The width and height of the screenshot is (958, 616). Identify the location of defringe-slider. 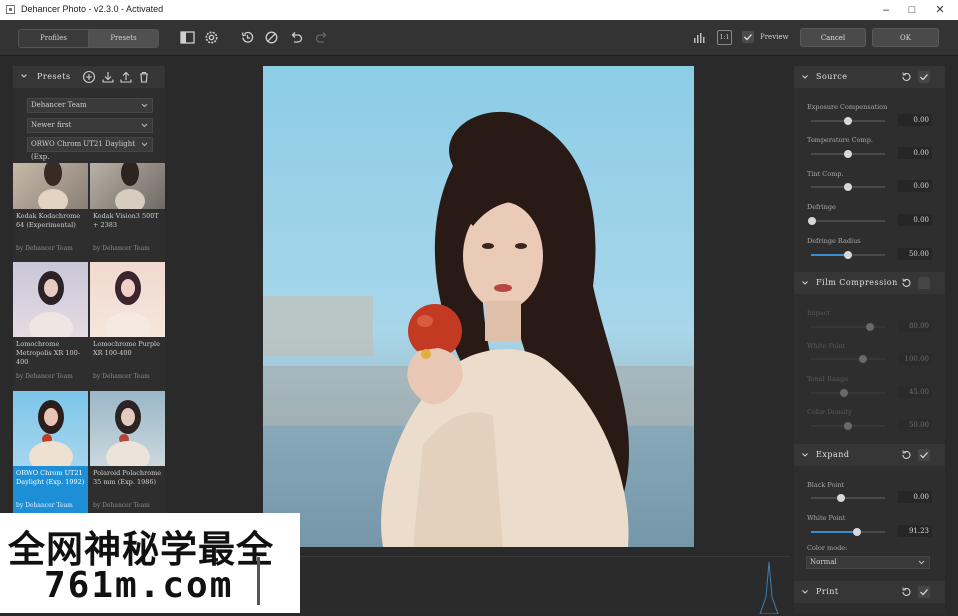
(846, 221).